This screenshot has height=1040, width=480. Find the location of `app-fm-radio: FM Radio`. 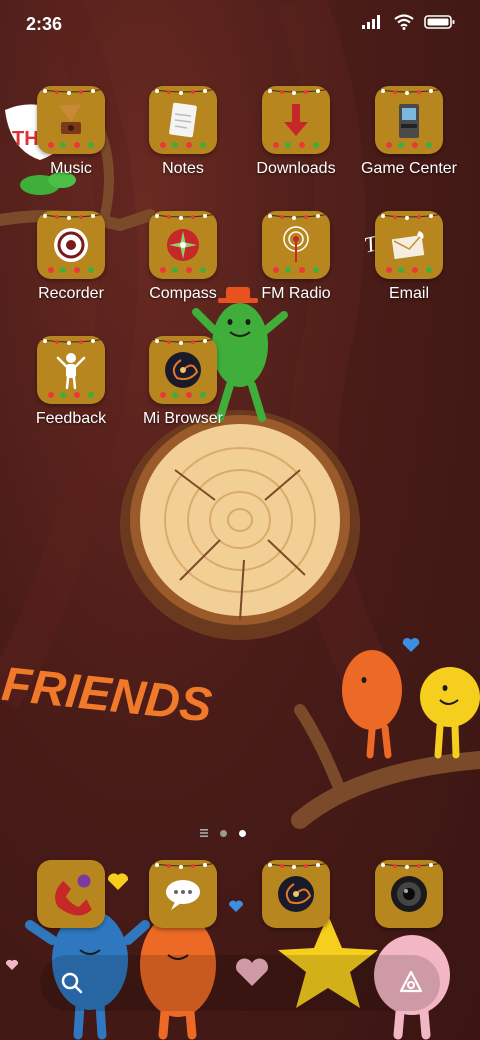

app-fm-radio: FM Radio is located at coordinates (296, 257).